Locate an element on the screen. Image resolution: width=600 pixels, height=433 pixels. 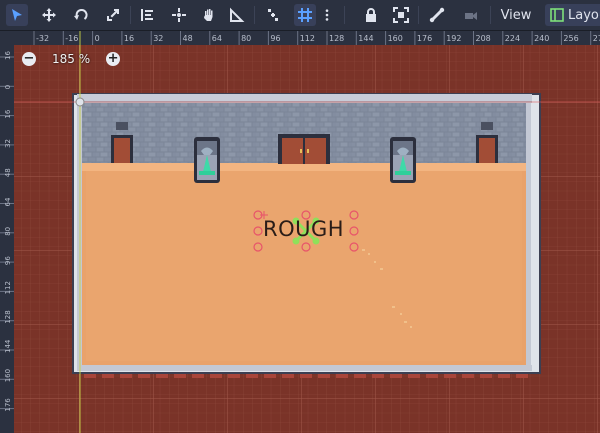
zoom-controls: − 185 % + is located at coordinates (71, 59).